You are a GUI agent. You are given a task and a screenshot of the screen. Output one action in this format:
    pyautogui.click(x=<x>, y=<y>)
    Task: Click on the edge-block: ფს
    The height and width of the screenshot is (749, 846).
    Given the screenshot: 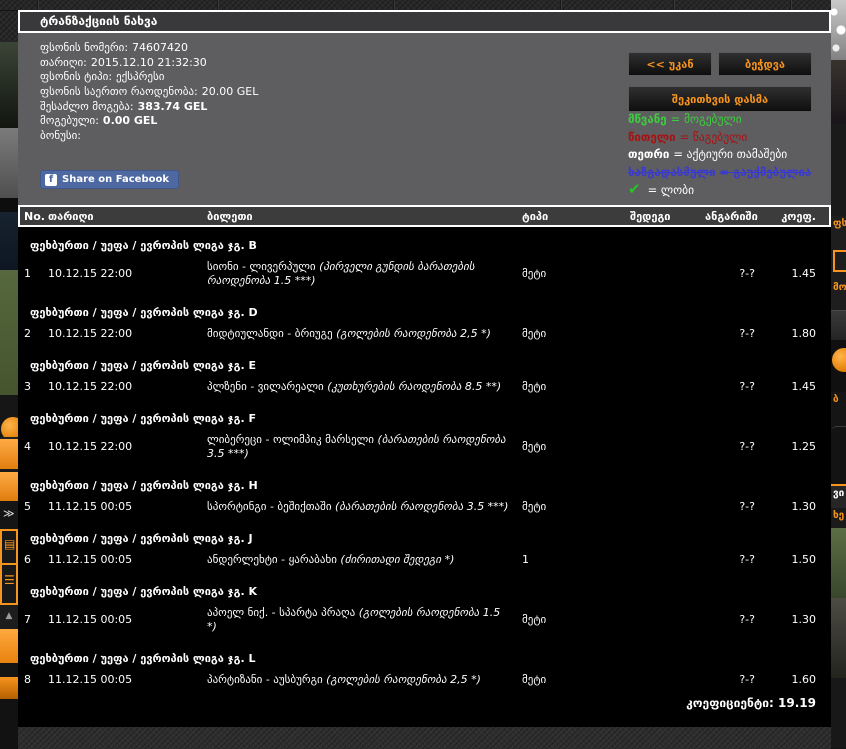 What is the action you would take?
    pyautogui.click(x=838, y=233)
    